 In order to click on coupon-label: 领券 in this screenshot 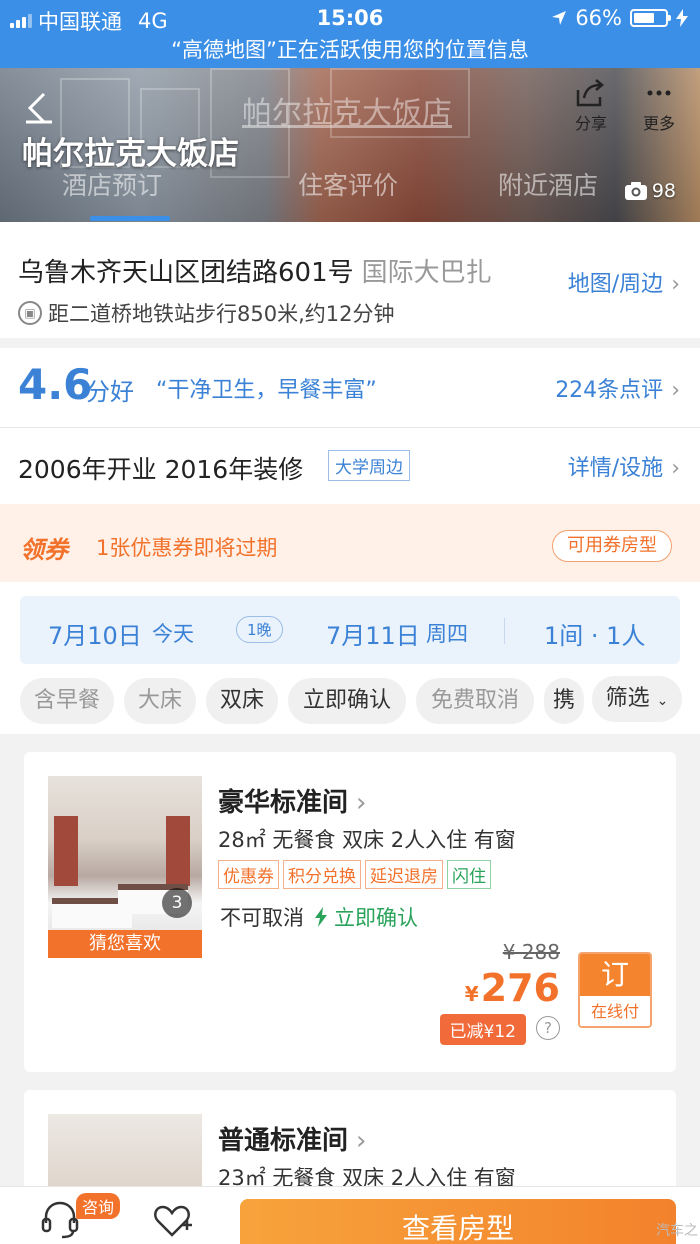, I will do `click(44, 550)`.